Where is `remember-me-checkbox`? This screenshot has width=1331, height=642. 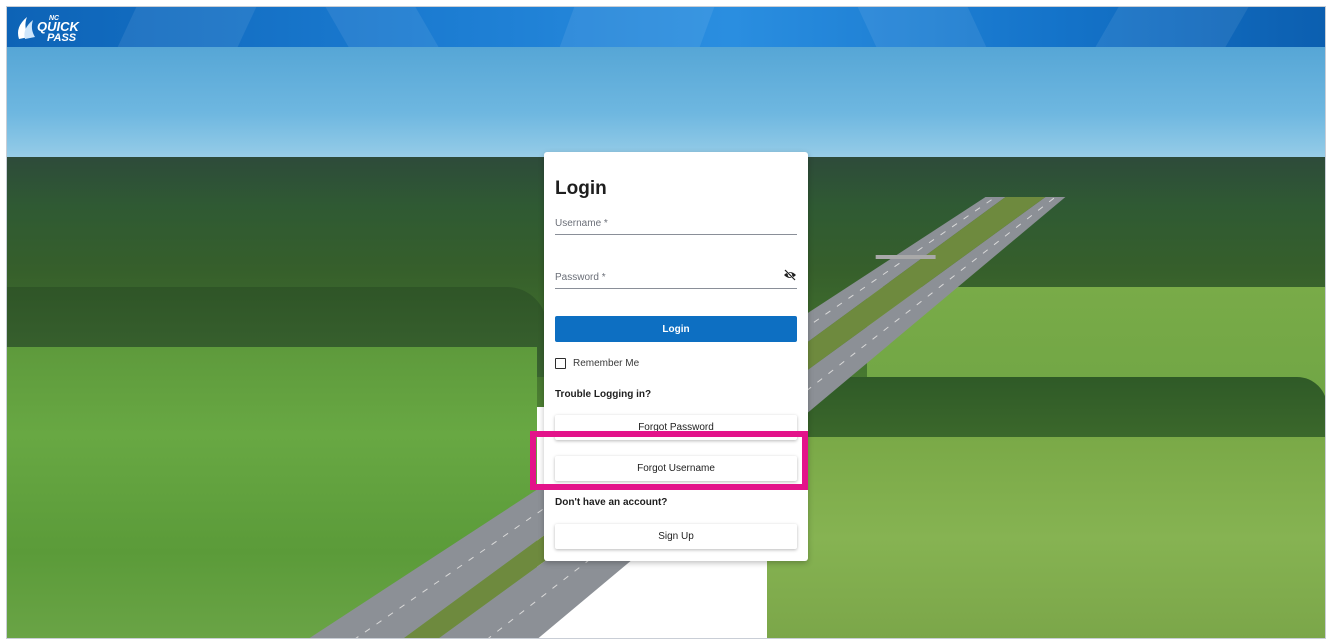 remember-me-checkbox is located at coordinates (560, 363).